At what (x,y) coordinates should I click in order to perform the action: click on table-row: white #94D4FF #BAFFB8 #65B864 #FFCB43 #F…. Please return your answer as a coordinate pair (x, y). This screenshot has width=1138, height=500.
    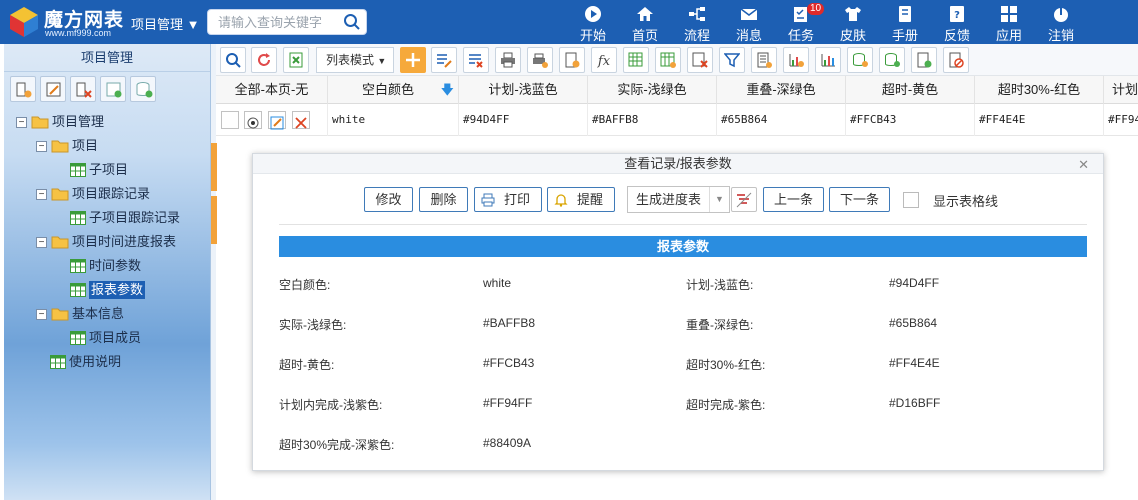
    Looking at the image, I should click on (677, 120).